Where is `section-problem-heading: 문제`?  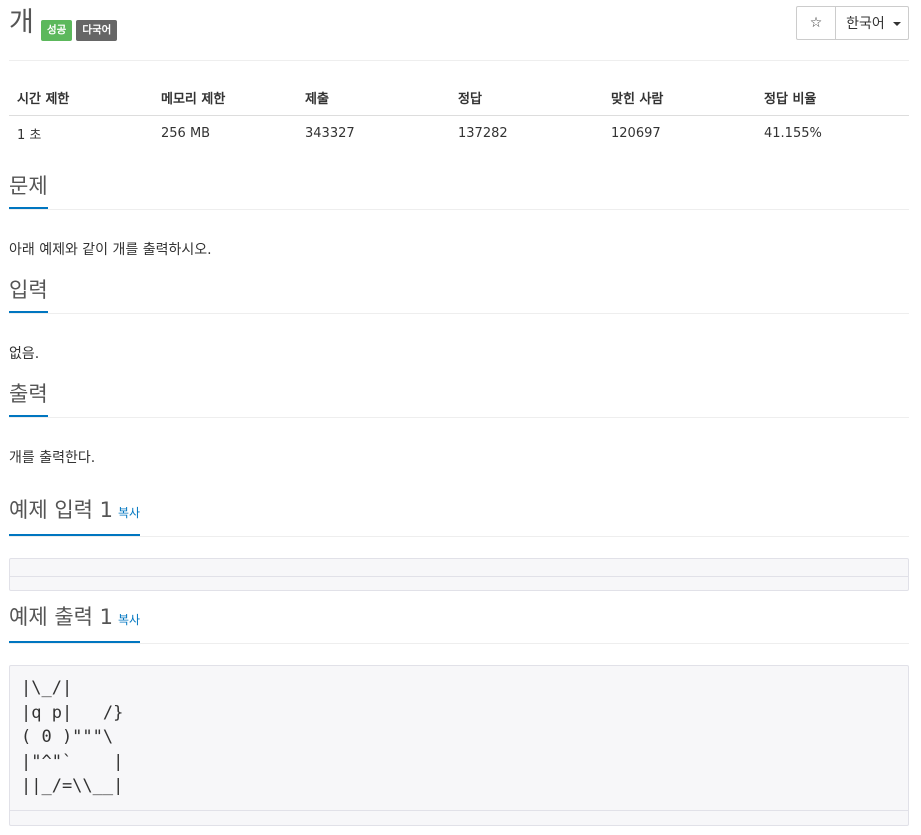
section-problem-heading: 문제 is located at coordinates (459, 191).